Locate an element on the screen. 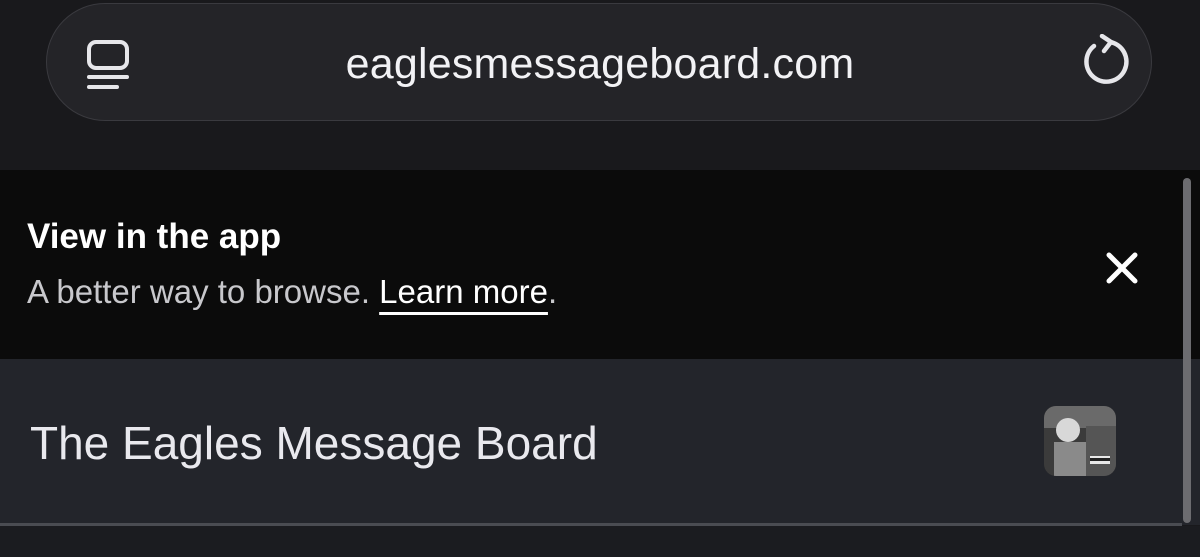  avatar-image is located at coordinates (1080, 441).